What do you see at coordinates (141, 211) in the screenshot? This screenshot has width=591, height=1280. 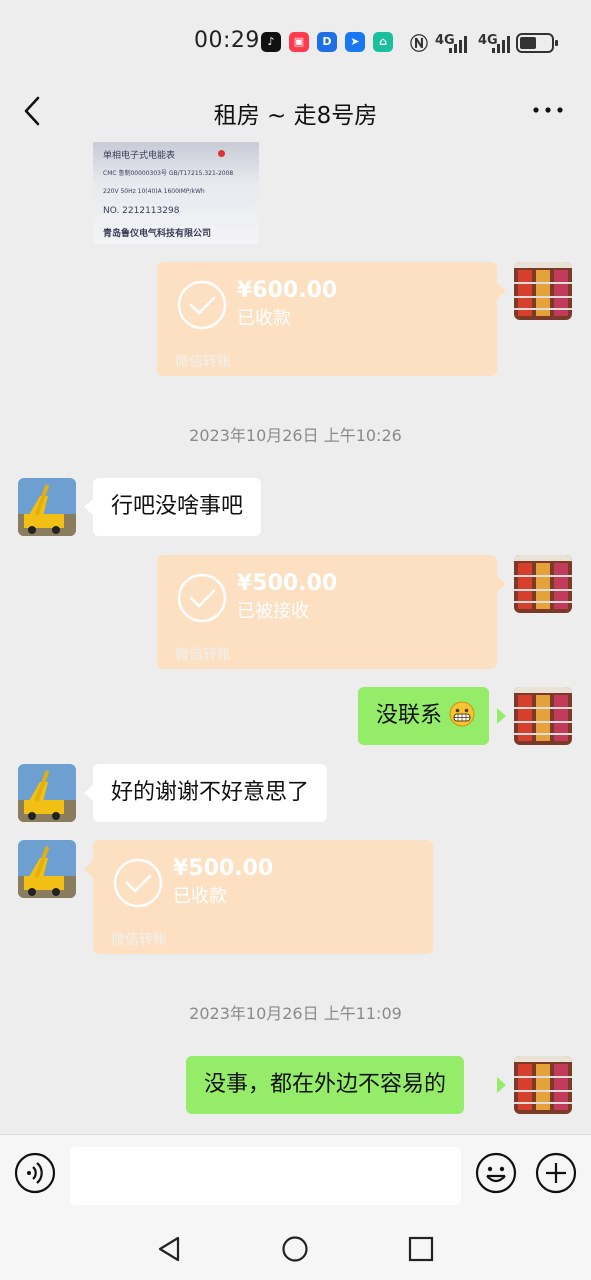 I see `meter-no-text: NO. 2212113298` at bounding box center [141, 211].